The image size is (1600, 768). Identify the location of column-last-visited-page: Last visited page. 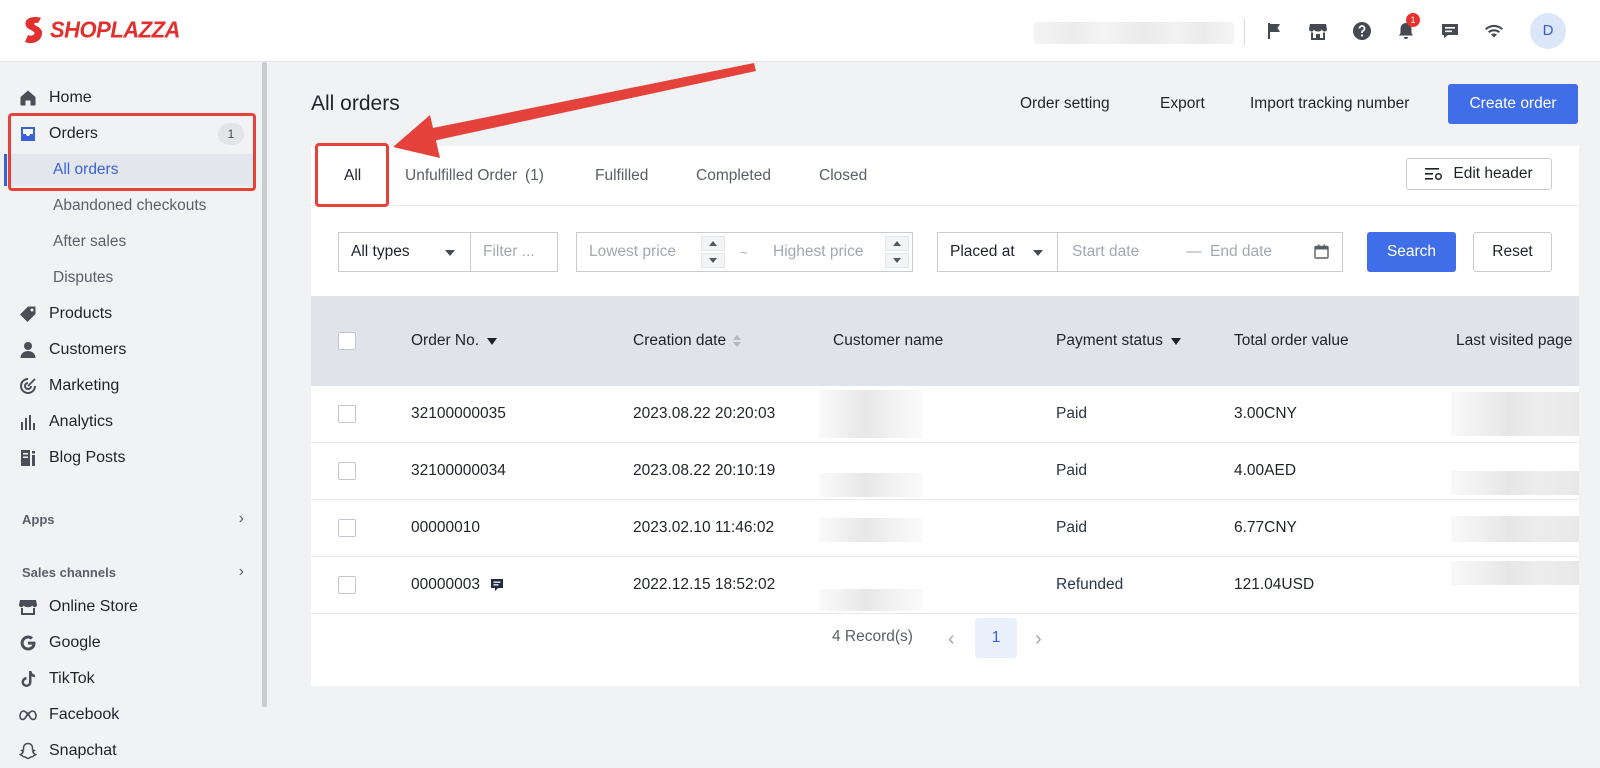
(1514, 341).